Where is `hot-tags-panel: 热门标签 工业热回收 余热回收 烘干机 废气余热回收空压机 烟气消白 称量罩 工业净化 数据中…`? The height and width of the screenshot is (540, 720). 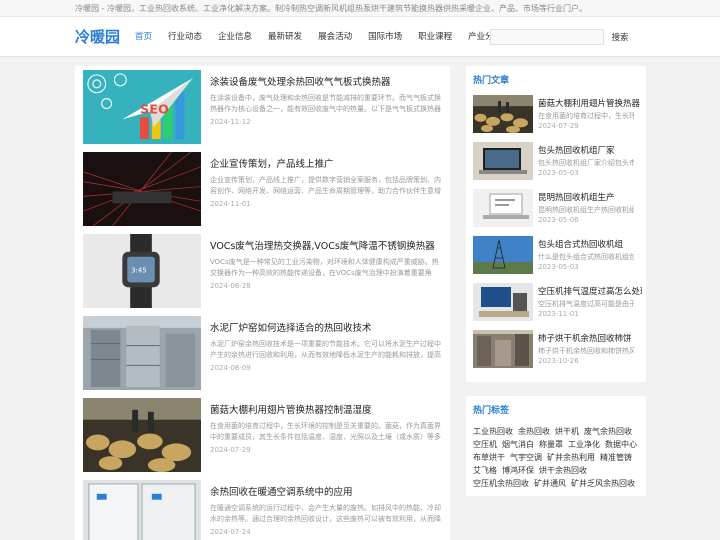
hot-tags-panel: 热门标签 工业热回收 余热回收 烘干机 废气余热回收空压机 烟气消白 称量罩 工业净化 数据中… is located at coordinates (556, 446).